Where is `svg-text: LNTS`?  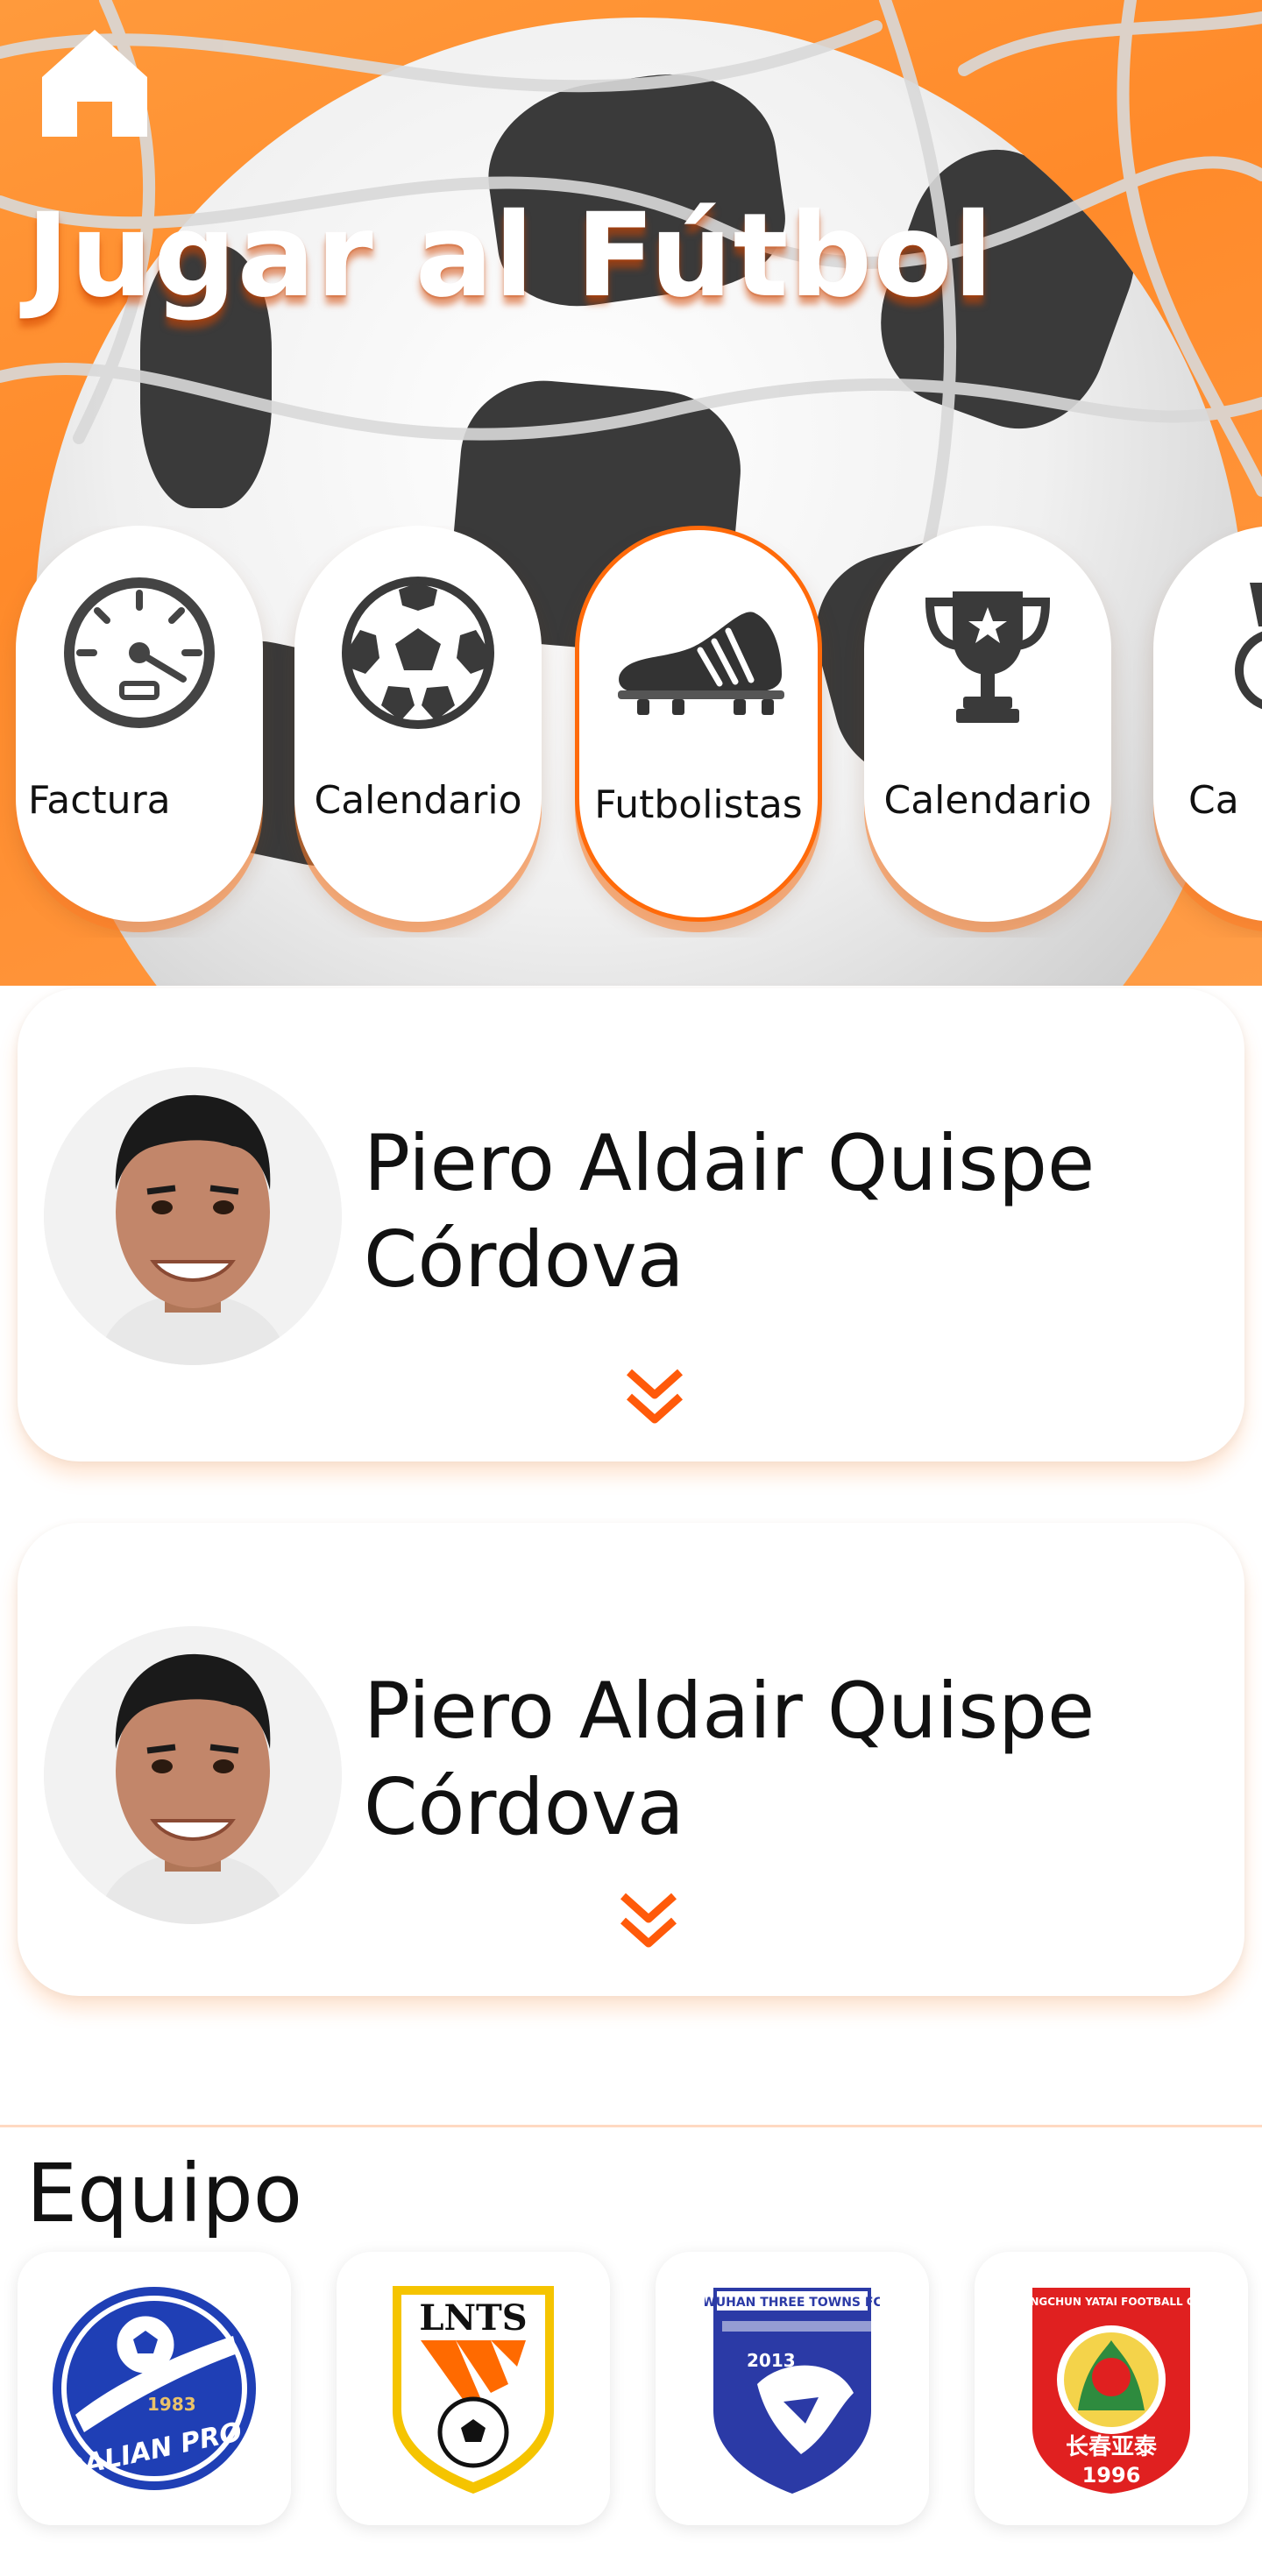
svg-text: LNTS is located at coordinates (473, 2318).